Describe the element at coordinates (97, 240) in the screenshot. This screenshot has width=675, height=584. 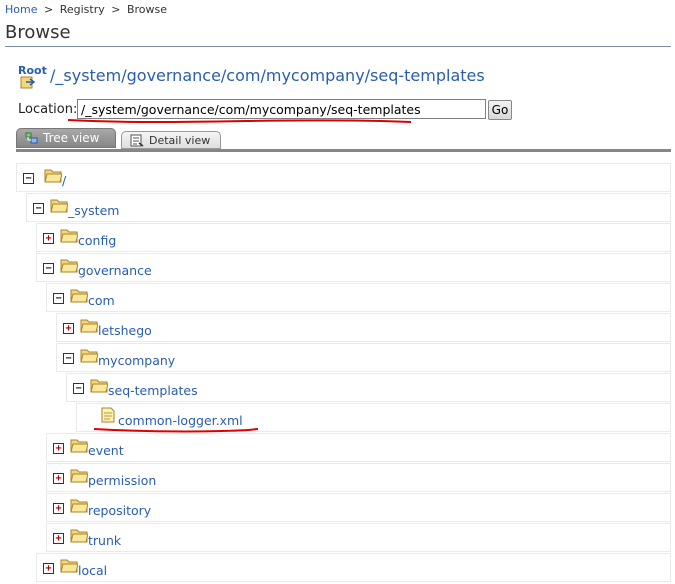
I see `tree-node-label: config` at that location.